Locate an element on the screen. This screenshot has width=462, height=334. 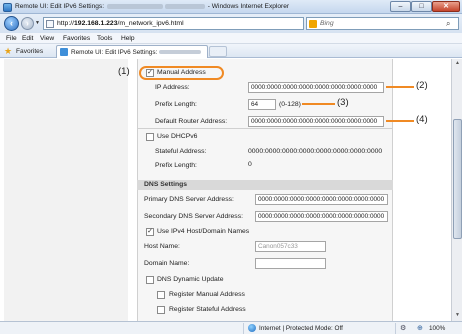
callout-3: (3) is located at coordinates (343, 102).